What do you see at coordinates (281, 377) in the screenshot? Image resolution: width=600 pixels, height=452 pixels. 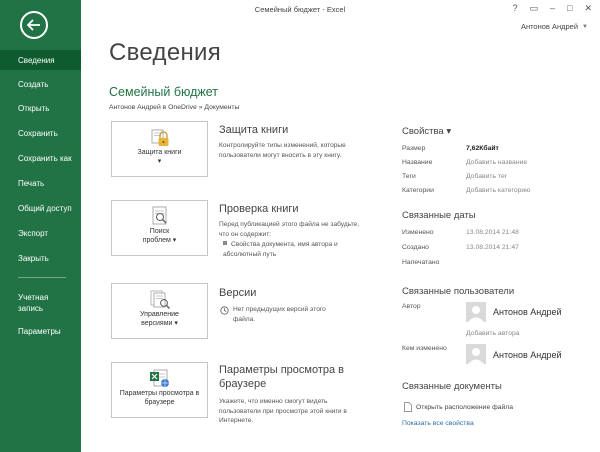 I see `browser-title: Параметры просмотра в браузере` at bounding box center [281, 377].